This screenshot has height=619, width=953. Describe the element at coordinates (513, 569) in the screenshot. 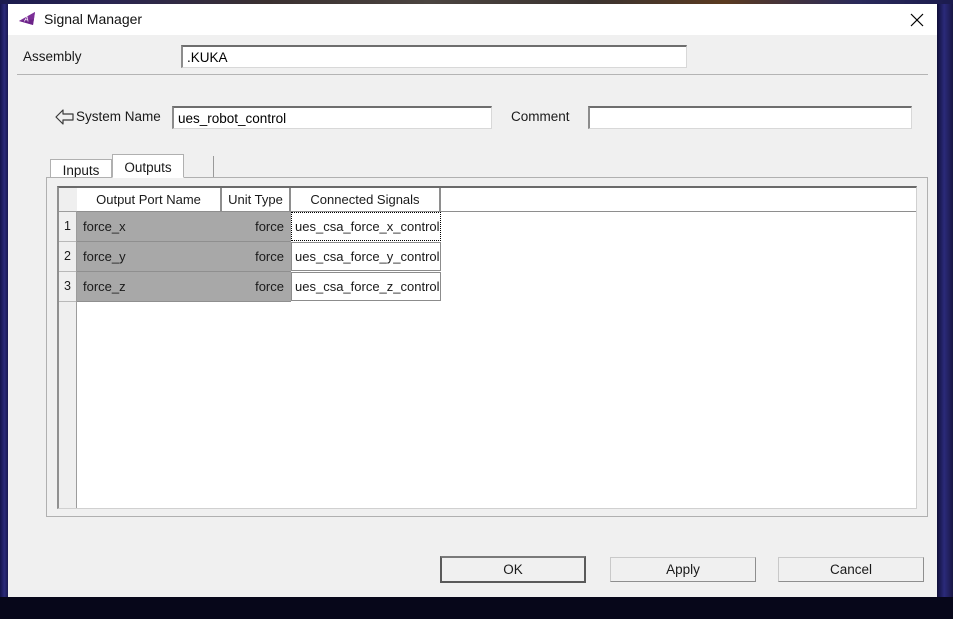

I see `ok-button: OK` at that location.